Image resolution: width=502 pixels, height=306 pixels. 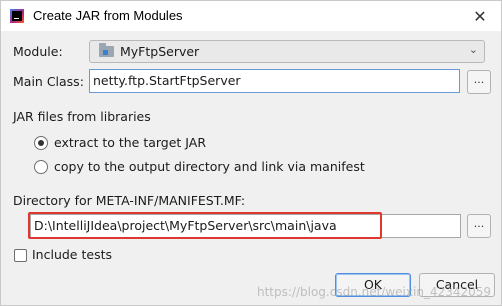 I want to click on manifest-dir-label: Directory for META-INF/MANIFEST.MF:, so click(x=129, y=200).